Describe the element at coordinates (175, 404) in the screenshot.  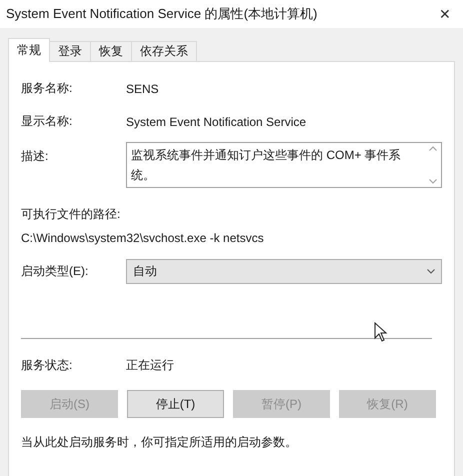
I see `service-button: 停止(T)` at that location.